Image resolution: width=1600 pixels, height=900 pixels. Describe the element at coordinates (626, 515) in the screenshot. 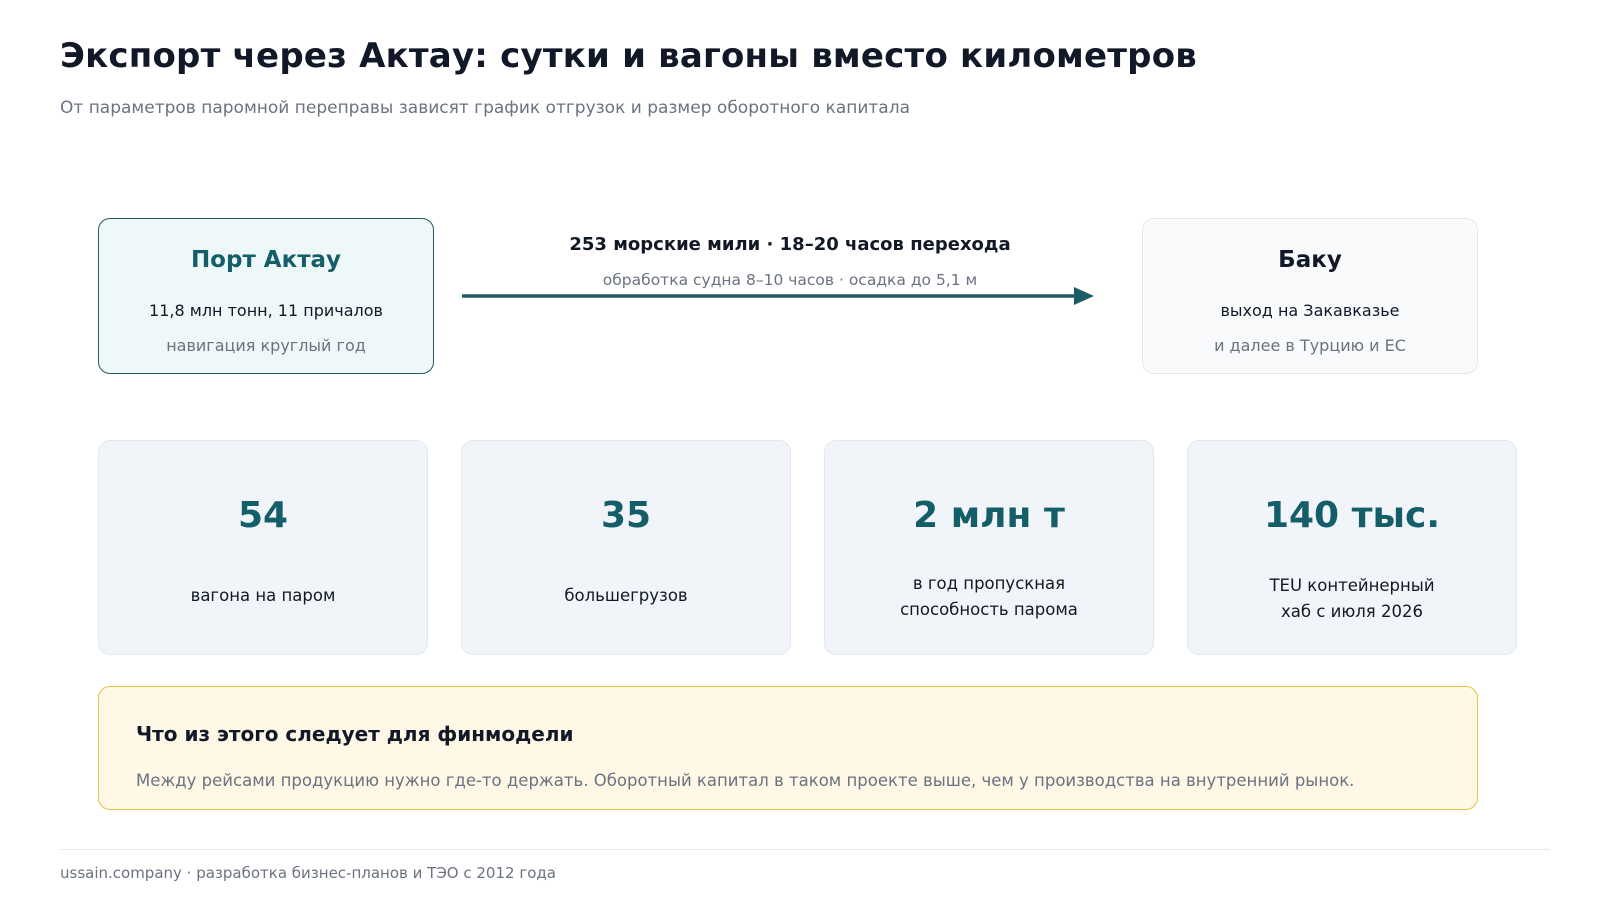

I see `stat-value-trucks: 35` at that location.